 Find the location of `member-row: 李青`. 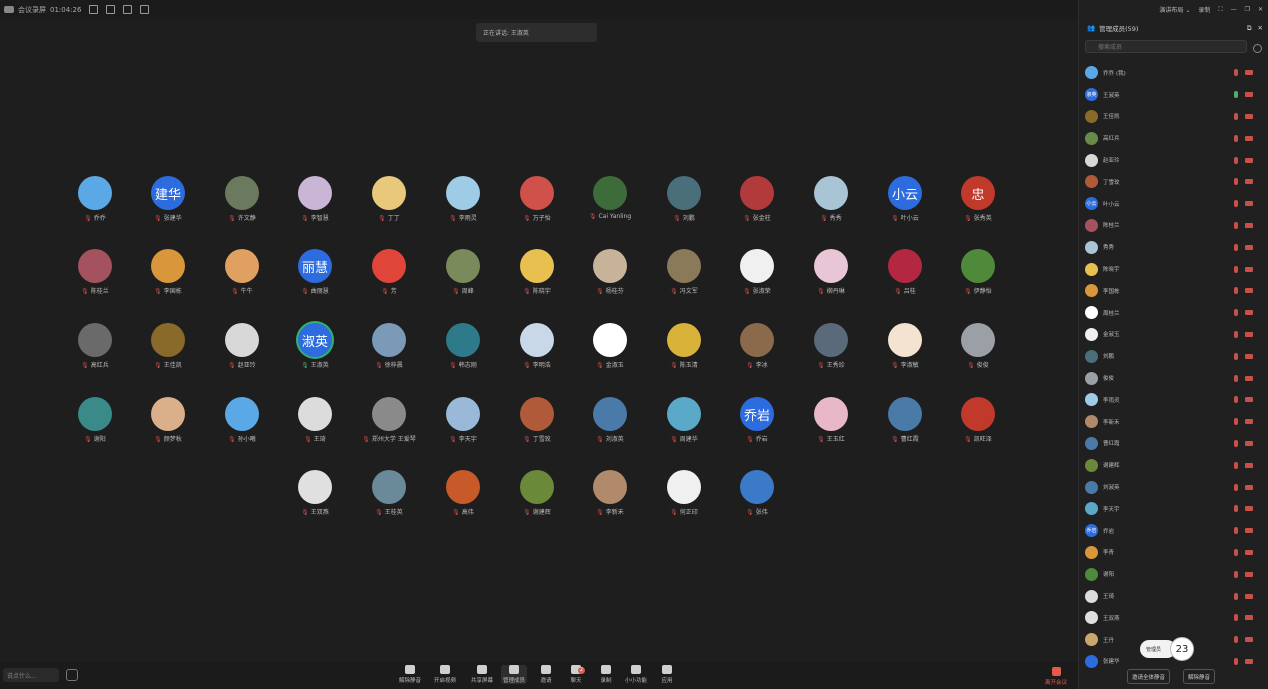

member-row: 李青 is located at coordinates (1173, 553).